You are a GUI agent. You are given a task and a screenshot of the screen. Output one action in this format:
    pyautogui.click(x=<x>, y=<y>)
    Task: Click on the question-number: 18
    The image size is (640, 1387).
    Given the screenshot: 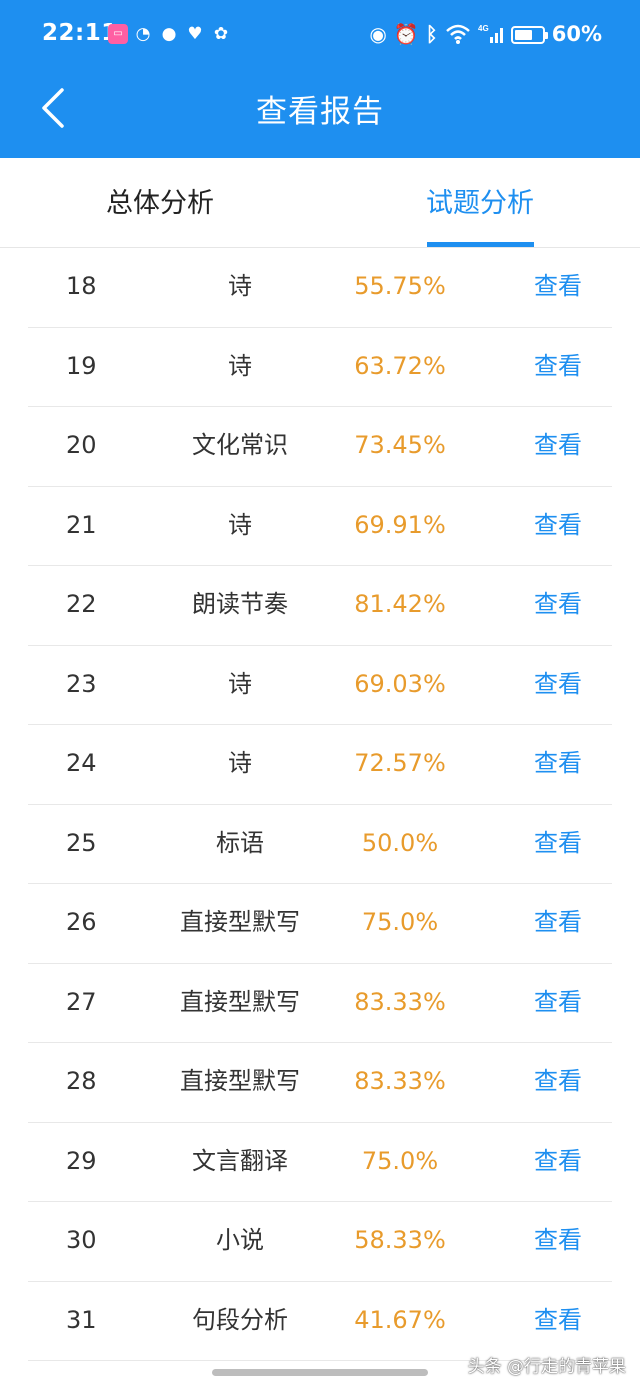 What is the action you would take?
    pyautogui.click(x=81, y=286)
    